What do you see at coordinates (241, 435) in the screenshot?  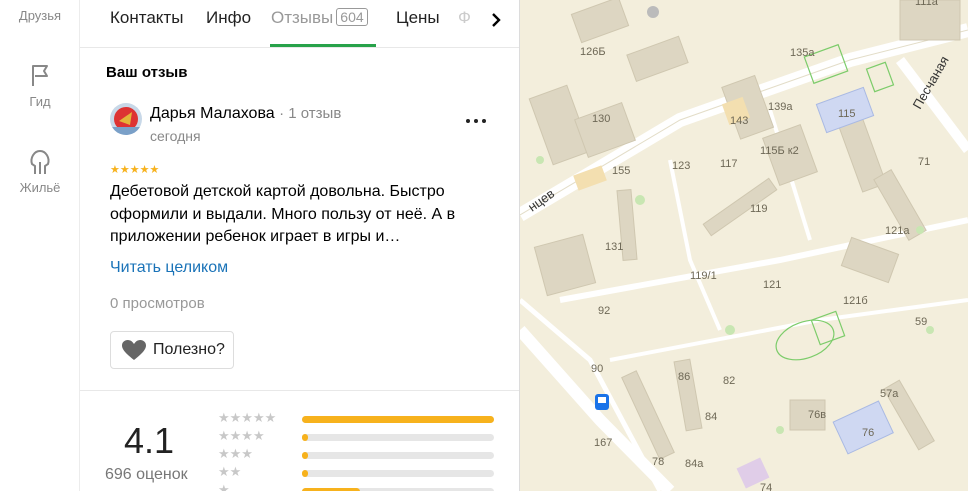 I see `histogram-stars: ★★★★` at bounding box center [241, 435].